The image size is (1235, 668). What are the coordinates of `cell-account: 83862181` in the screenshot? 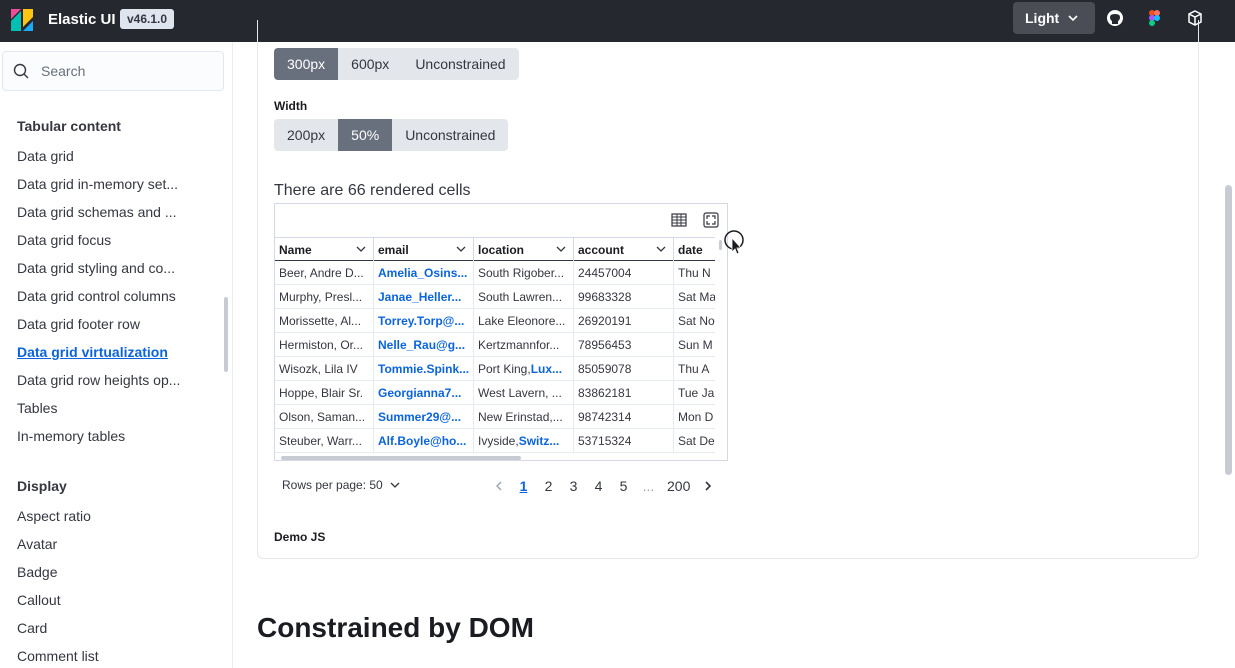 It's located at (624, 392).